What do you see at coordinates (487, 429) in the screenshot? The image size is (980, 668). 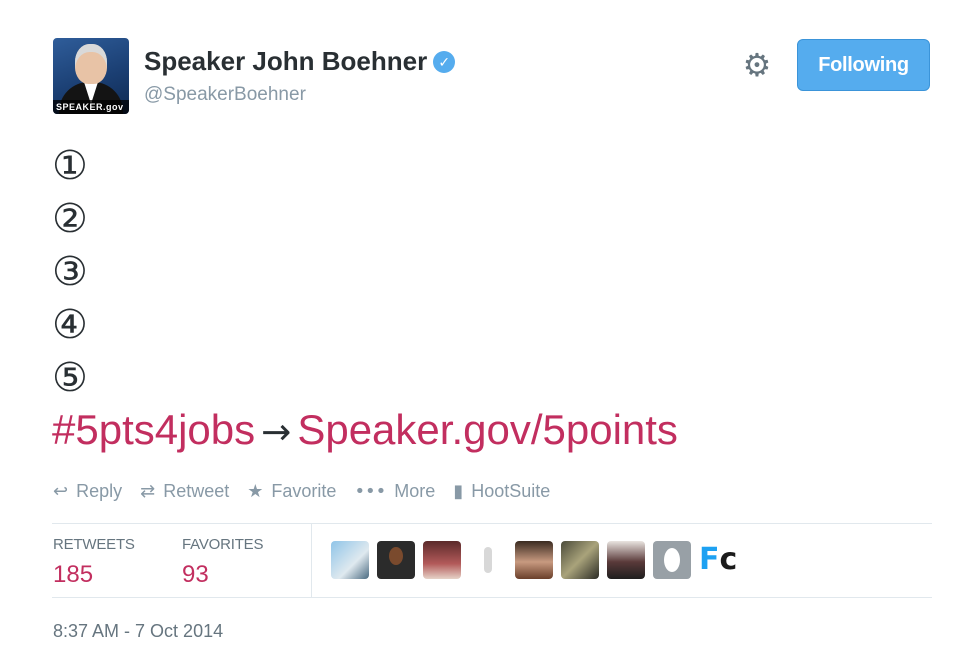 I see `url-link: Speaker.gov/5points` at bounding box center [487, 429].